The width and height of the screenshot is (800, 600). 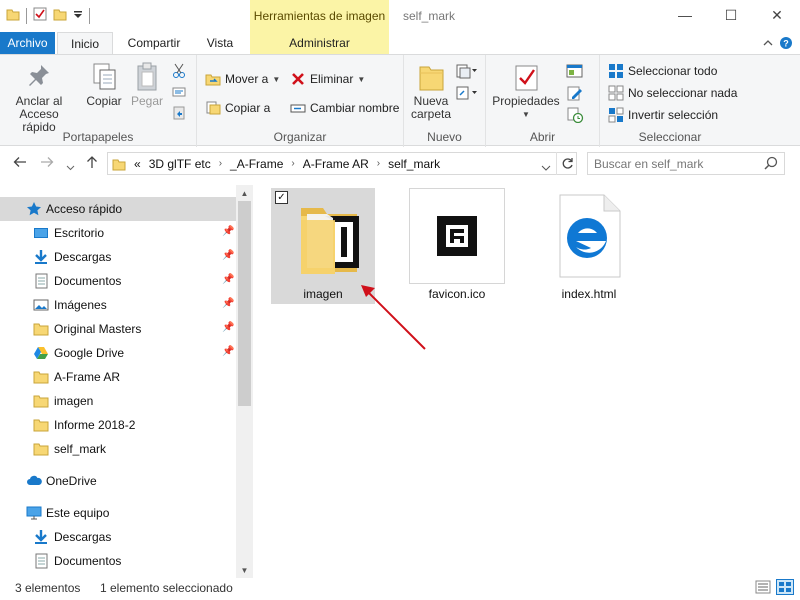 I want to click on help-icon: ?, so click(x=786, y=43).